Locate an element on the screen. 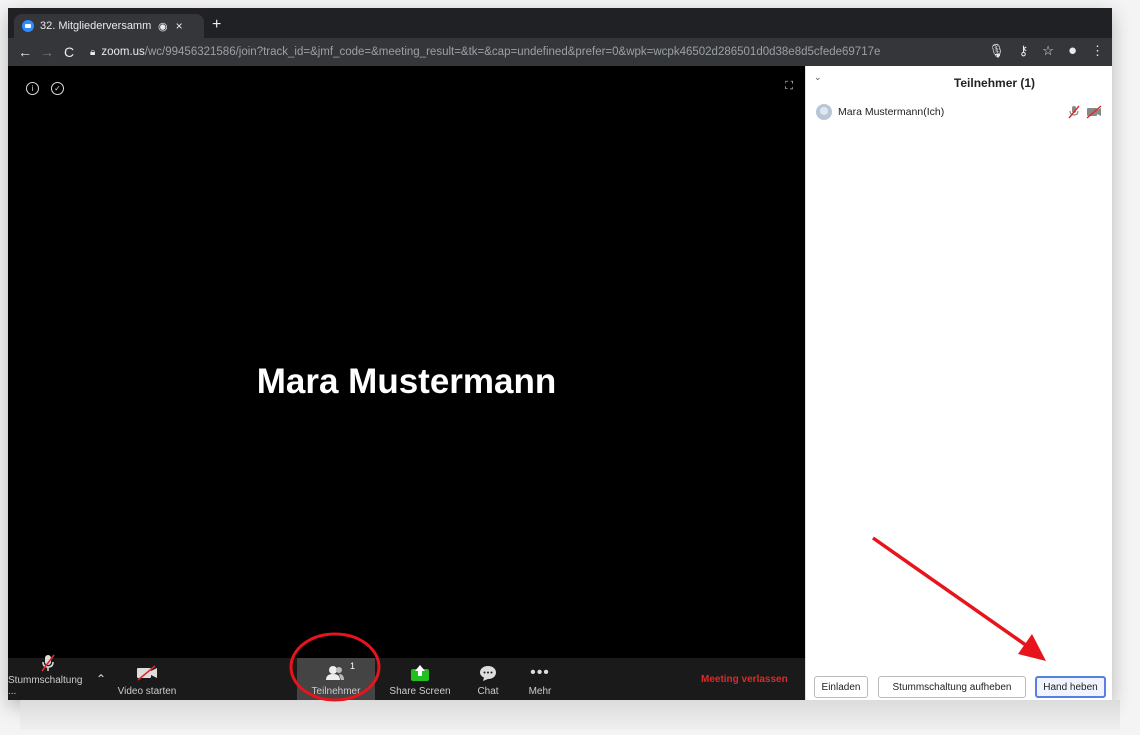  reload-icon: C is located at coordinates (69, 52).